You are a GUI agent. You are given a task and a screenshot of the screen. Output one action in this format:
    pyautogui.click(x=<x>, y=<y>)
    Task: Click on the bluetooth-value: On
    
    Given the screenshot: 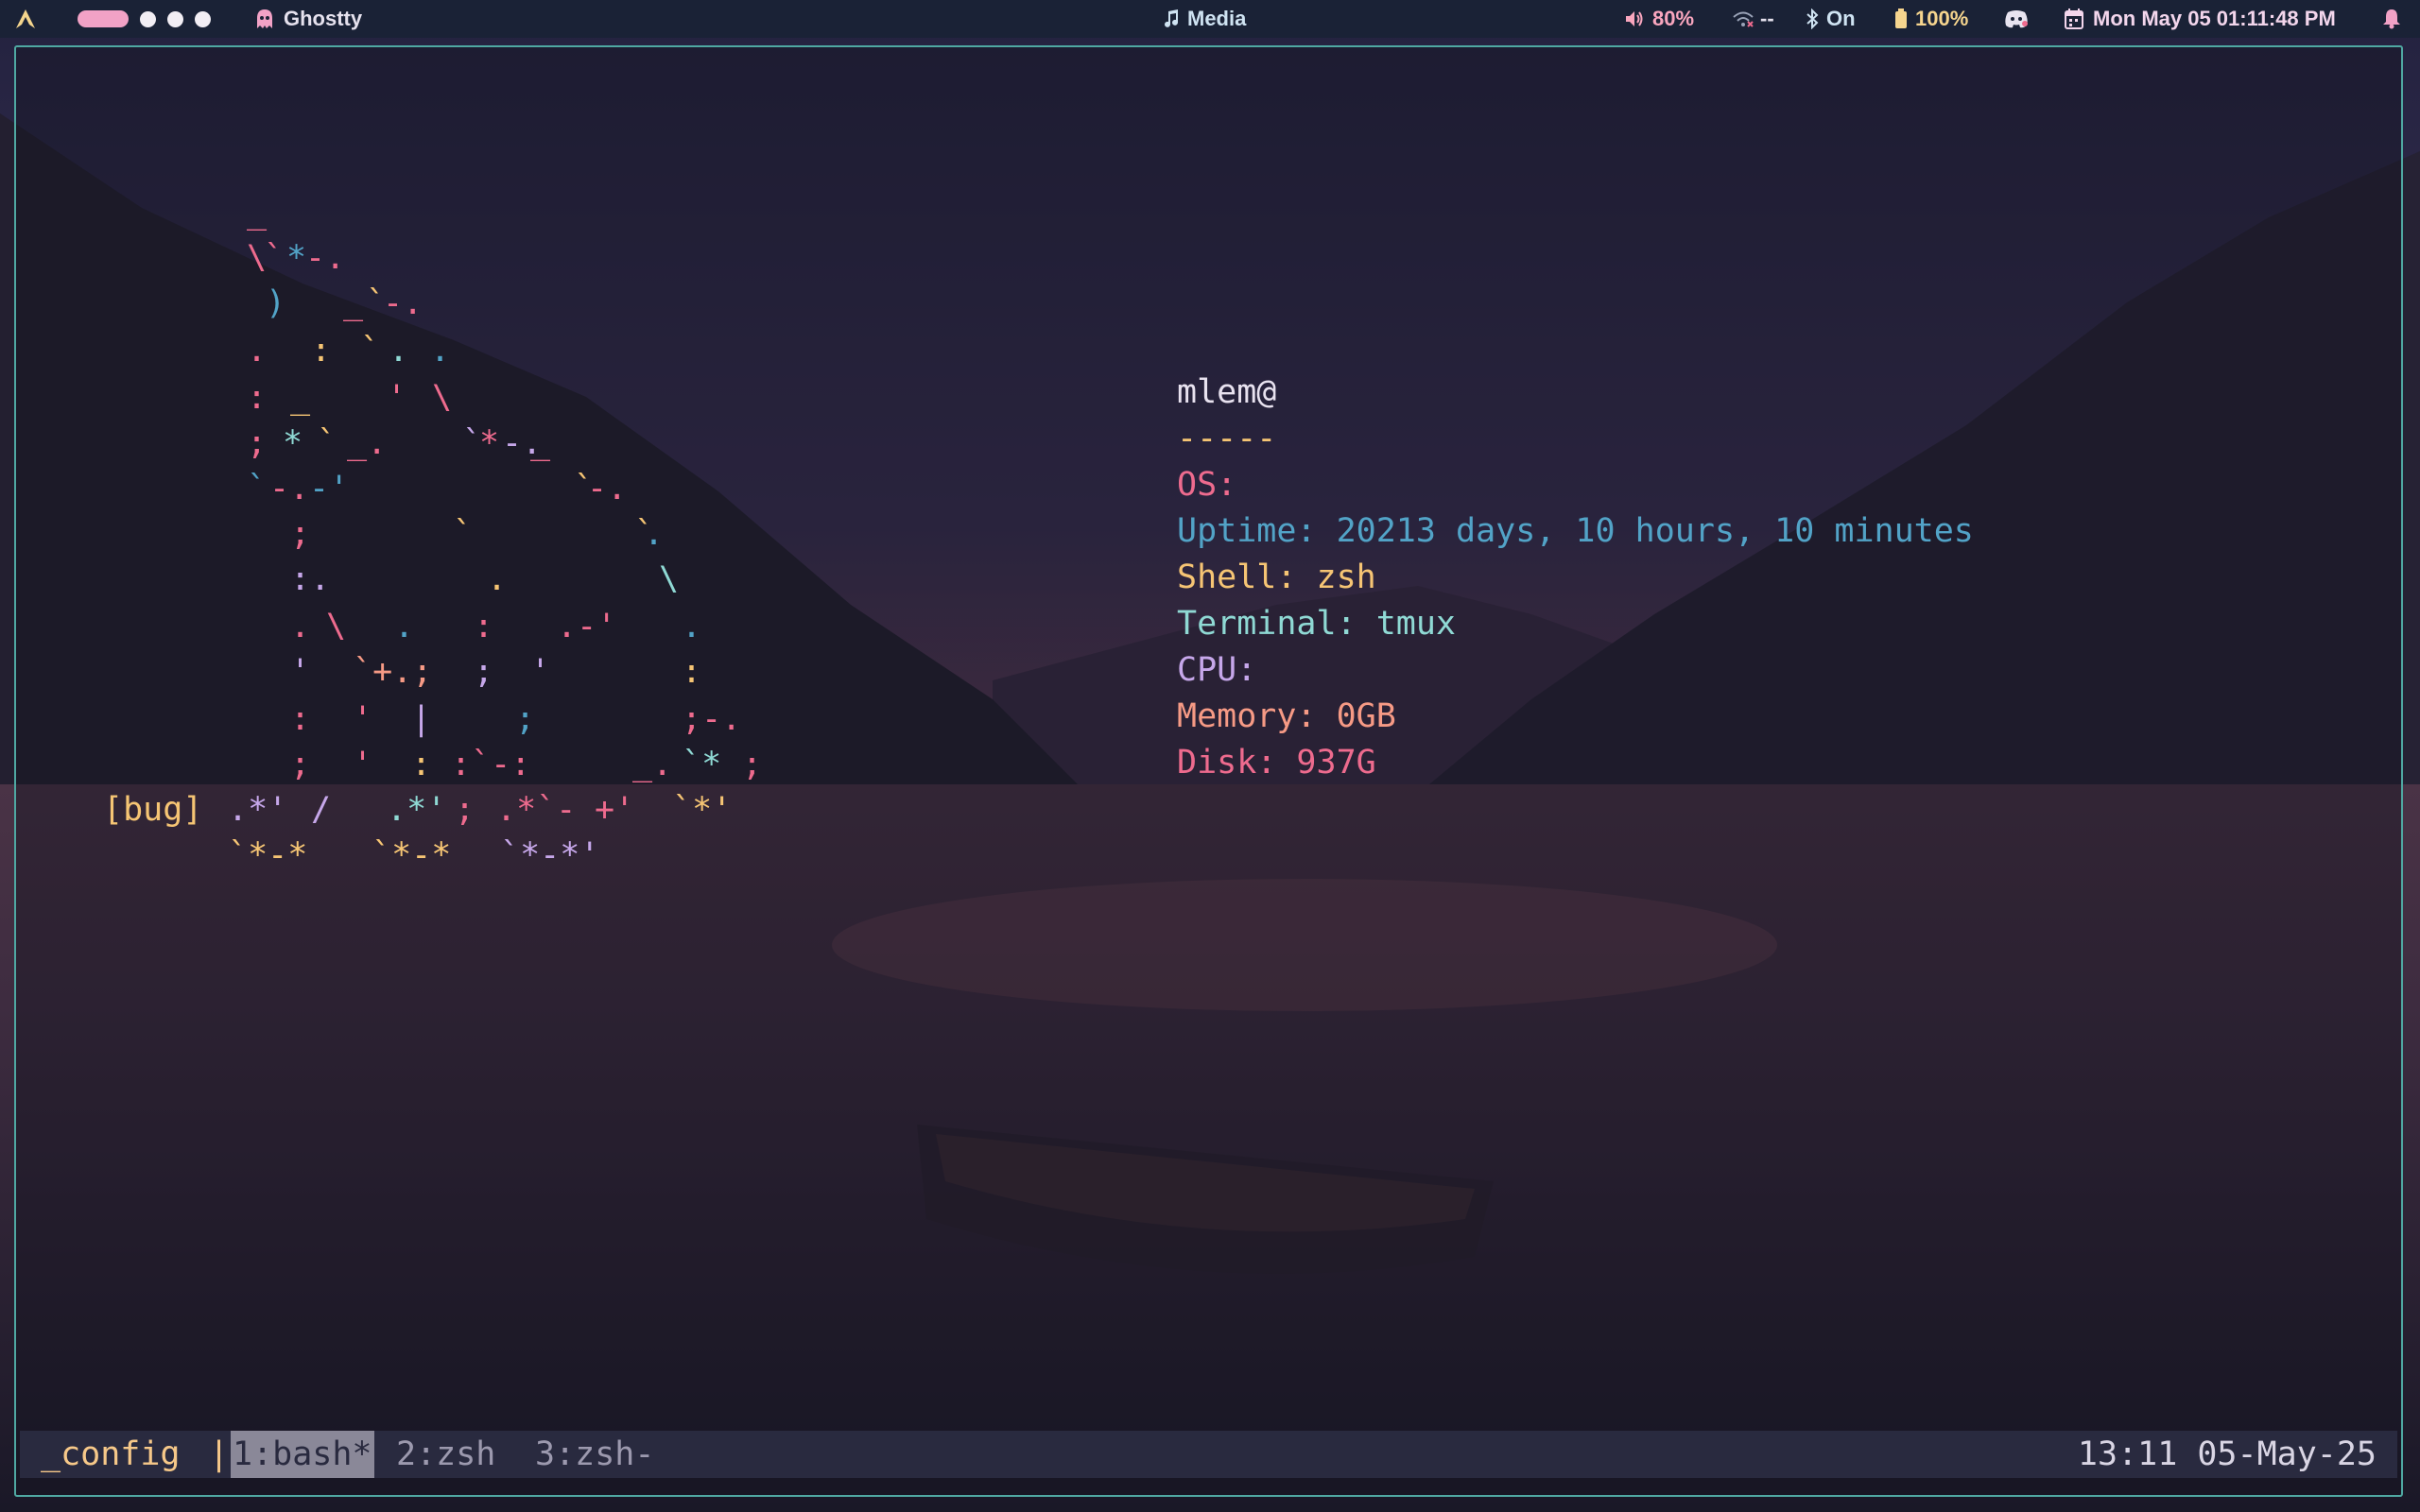 What is the action you would take?
    pyautogui.click(x=1841, y=18)
    